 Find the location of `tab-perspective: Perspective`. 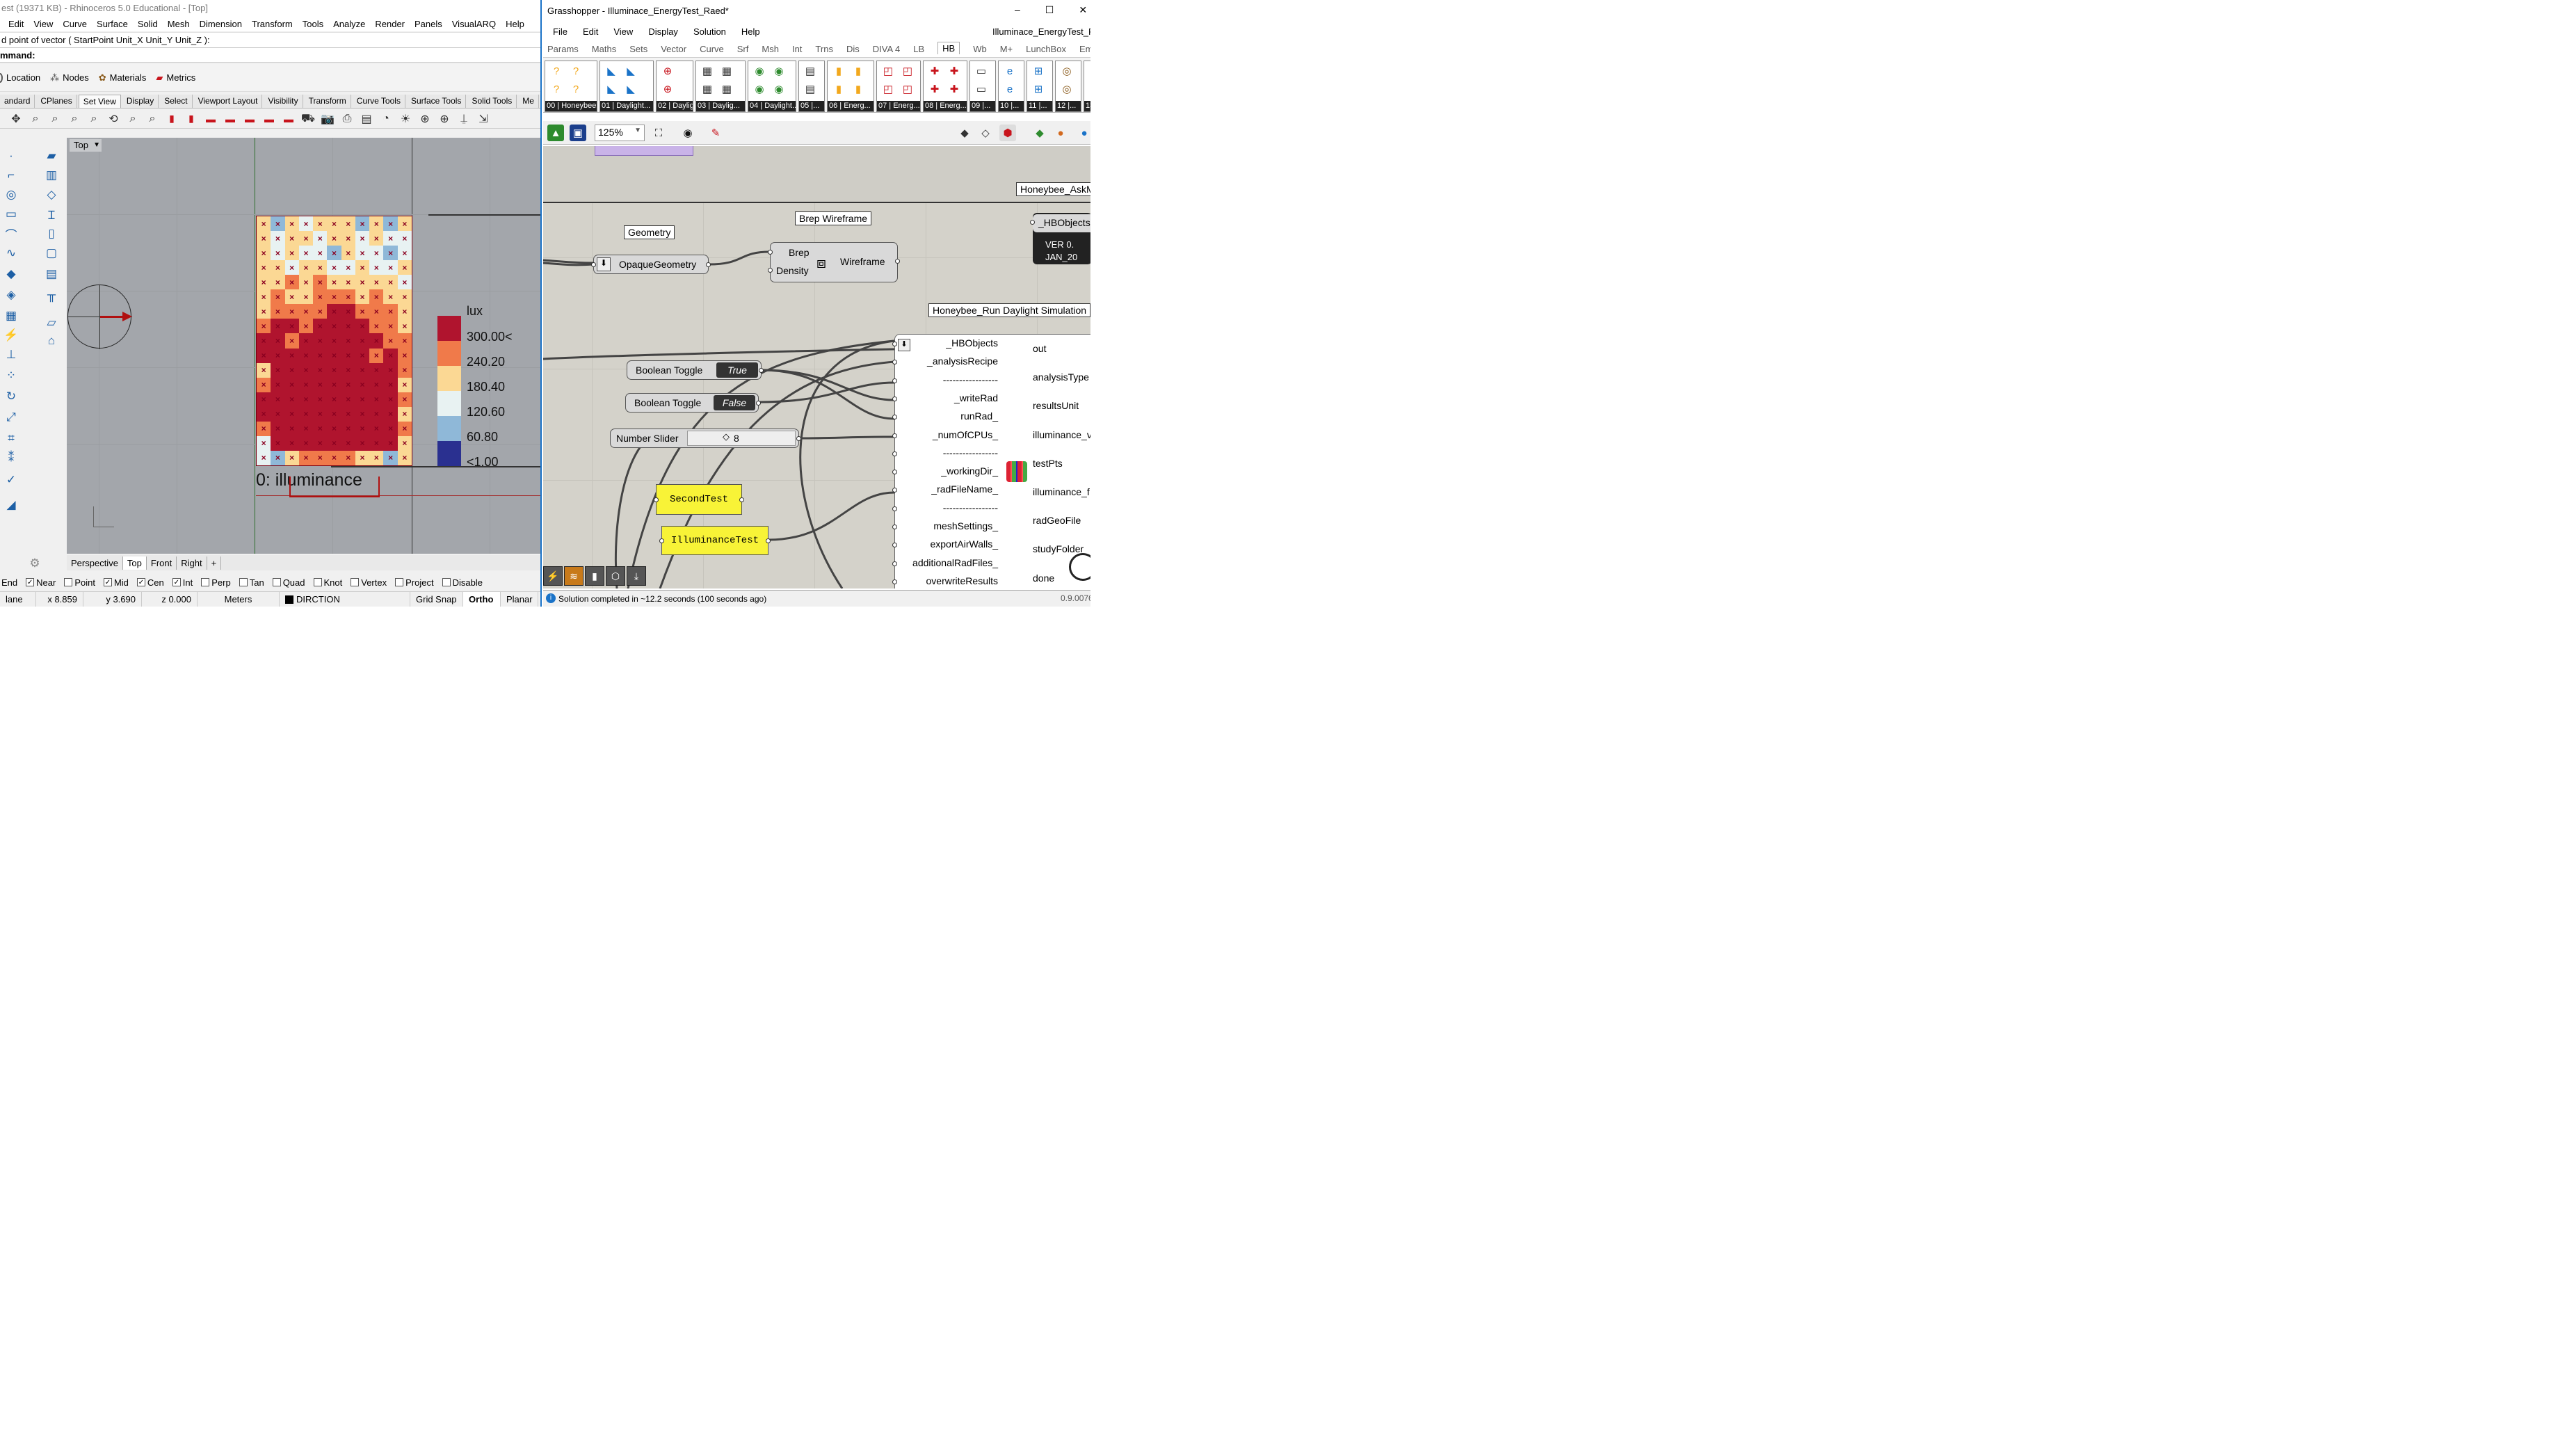

tab-perspective: Perspective is located at coordinates (95, 563).